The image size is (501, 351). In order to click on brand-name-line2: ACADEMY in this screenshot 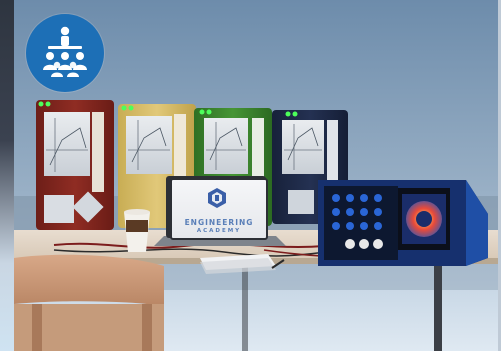, I will do `click(219, 231)`.